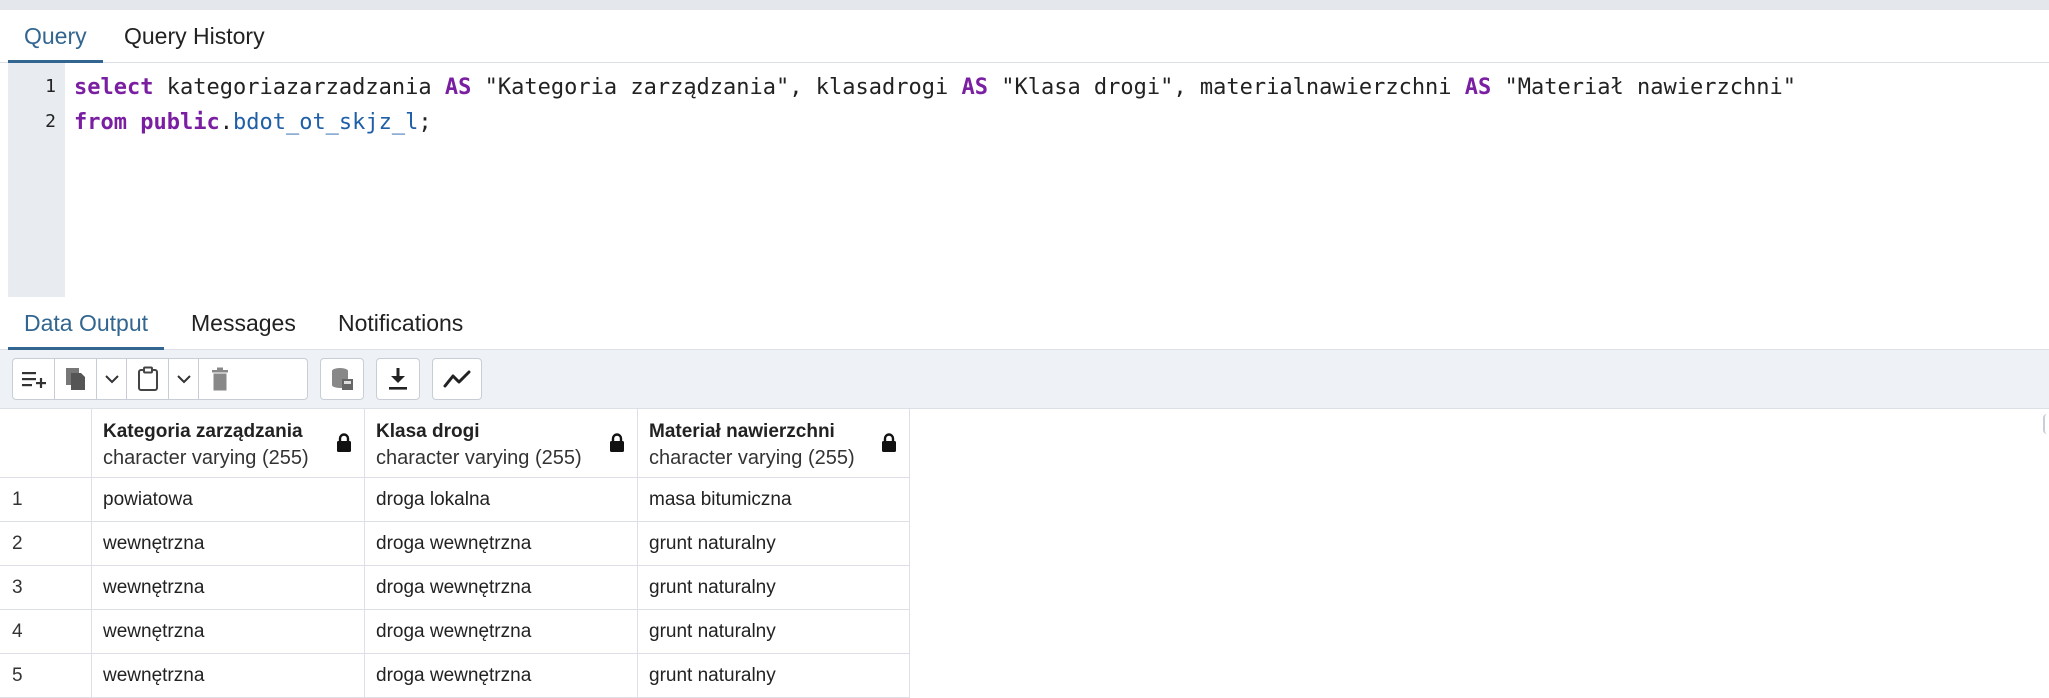 This screenshot has height=698, width=2049. I want to click on tab-data-output: Data Output, so click(86, 323).